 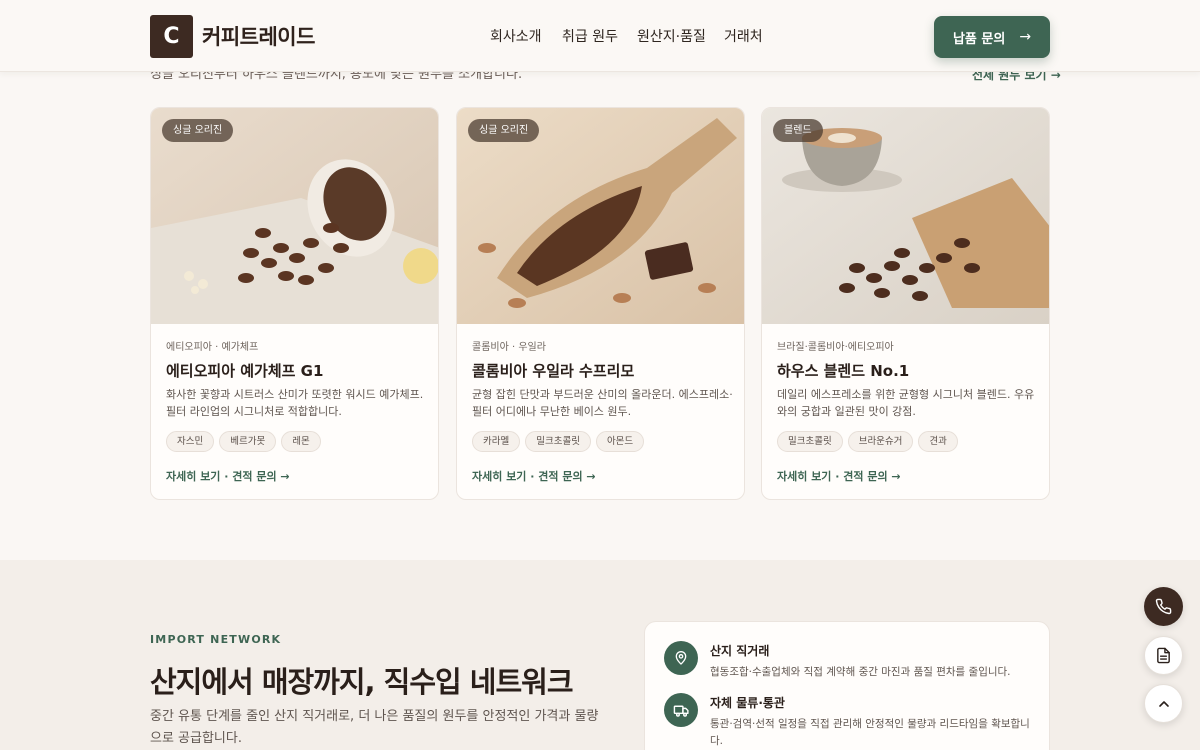 What do you see at coordinates (362, 682) in the screenshot?
I see `section-title: 산지에서 매장까지, 직수입 네트워크` at bounding box center [362, 682].